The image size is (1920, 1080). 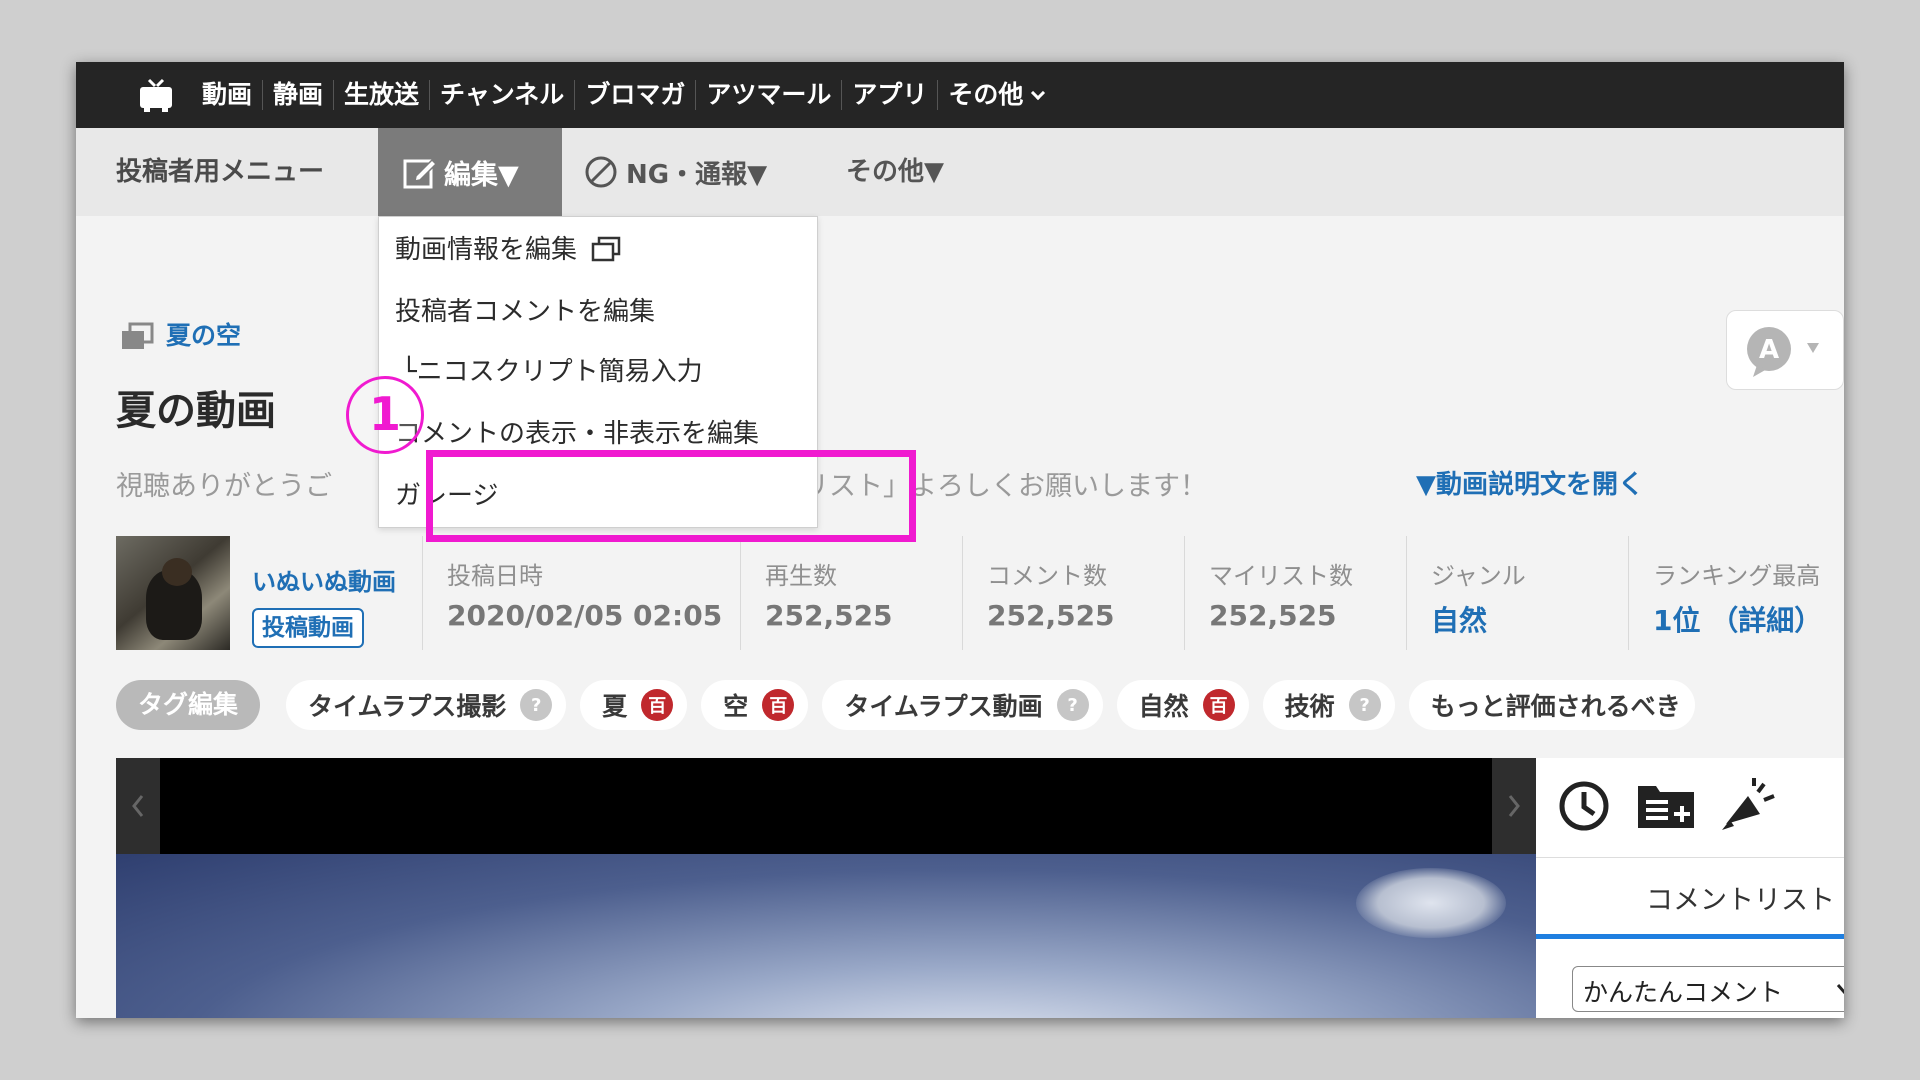 I want to click on open-description-link: ▼動画説明文を開く, so click(x=1530, y=482).